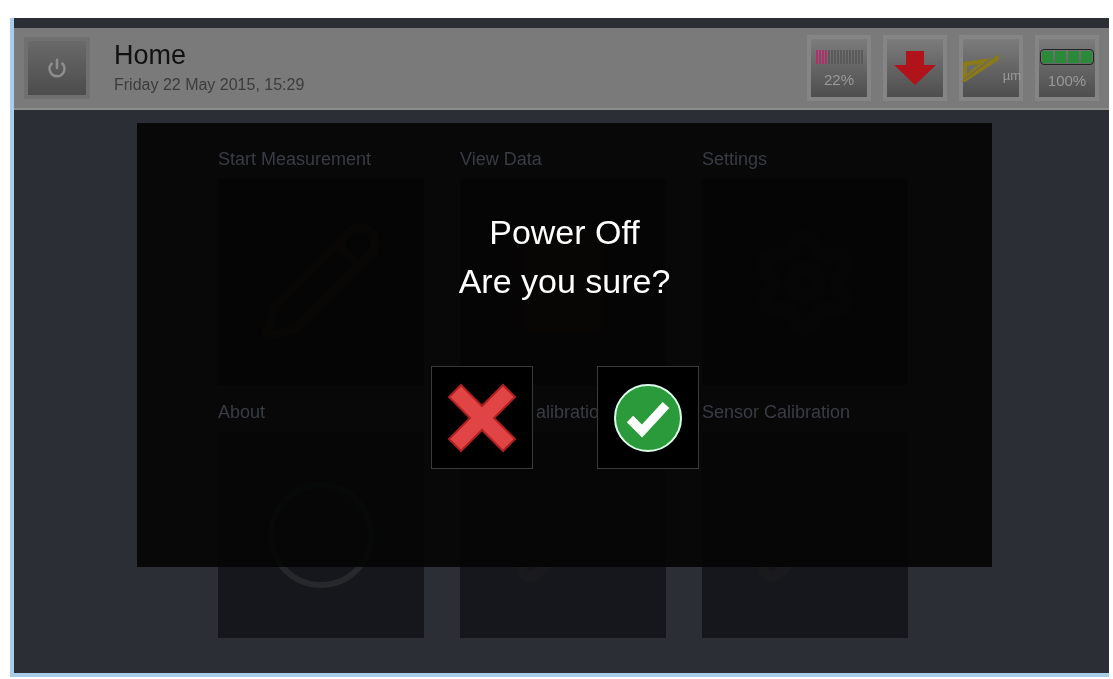 This screenshot has width=1113, height=679. I want to click on down-arrow-icon, so click(915, 68).